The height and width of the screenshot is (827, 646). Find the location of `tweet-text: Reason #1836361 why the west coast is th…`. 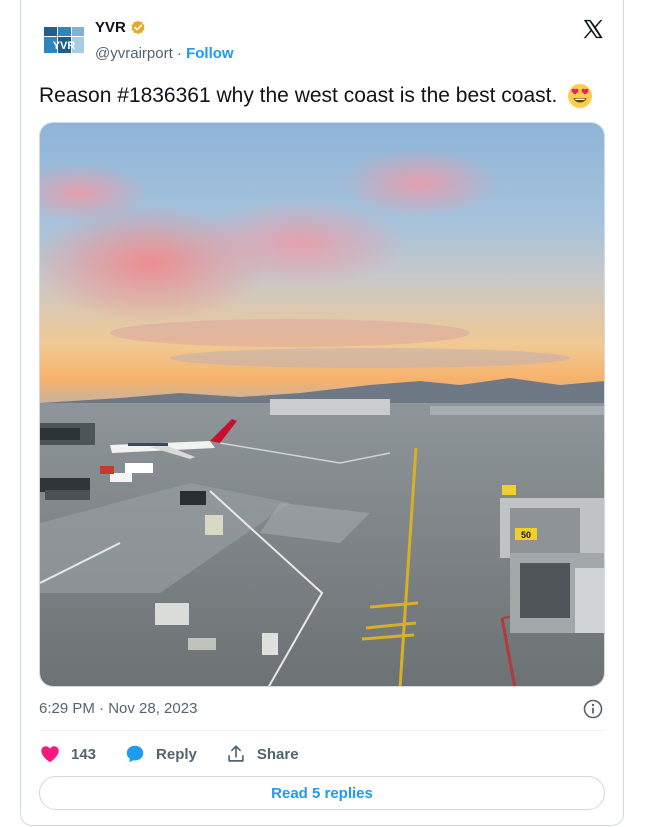

tweet-text: Reason #1836361 why the west coast is th… is located at coordinates (298, 95).